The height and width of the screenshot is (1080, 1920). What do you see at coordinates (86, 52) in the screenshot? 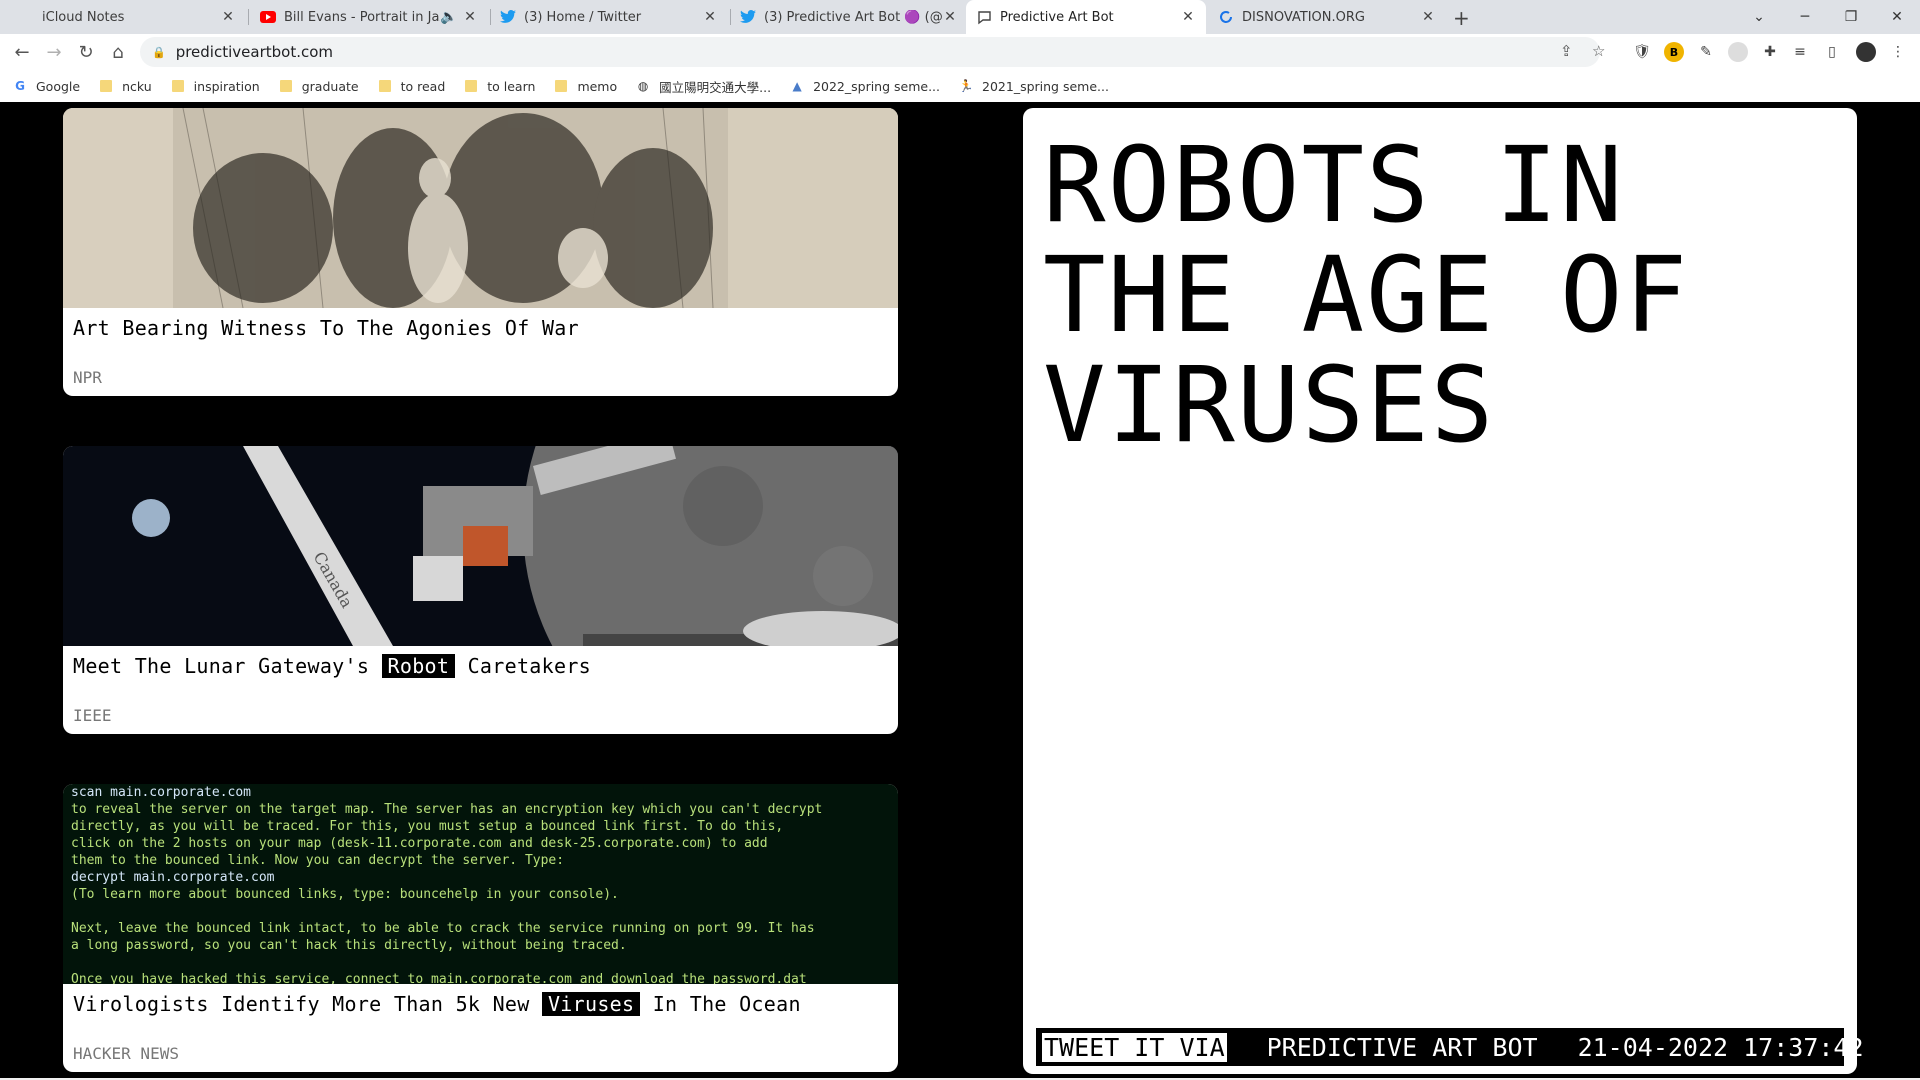
I see `reload-button: ↻` at bounding box center [86, 52].